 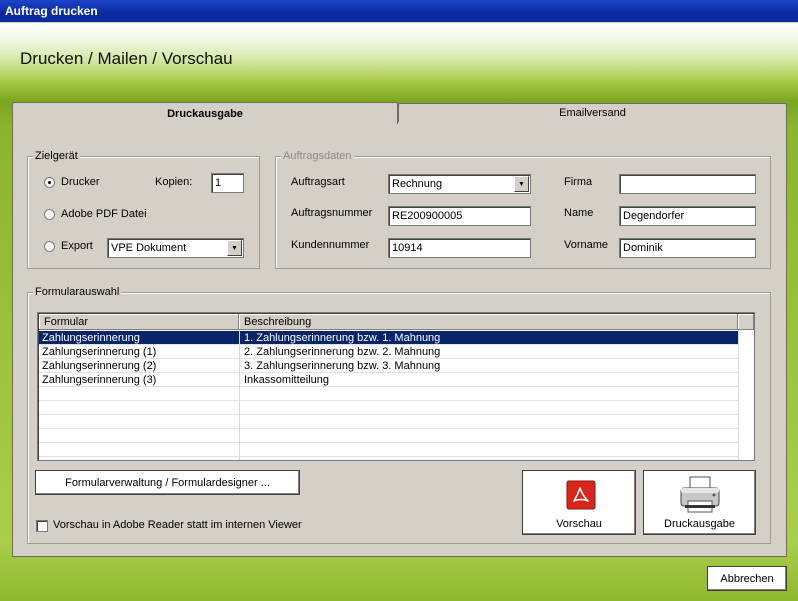 What do you see at coordinates (687, 184) in the screenshot?
I see `firma-input` at bounding box center [687, 184].